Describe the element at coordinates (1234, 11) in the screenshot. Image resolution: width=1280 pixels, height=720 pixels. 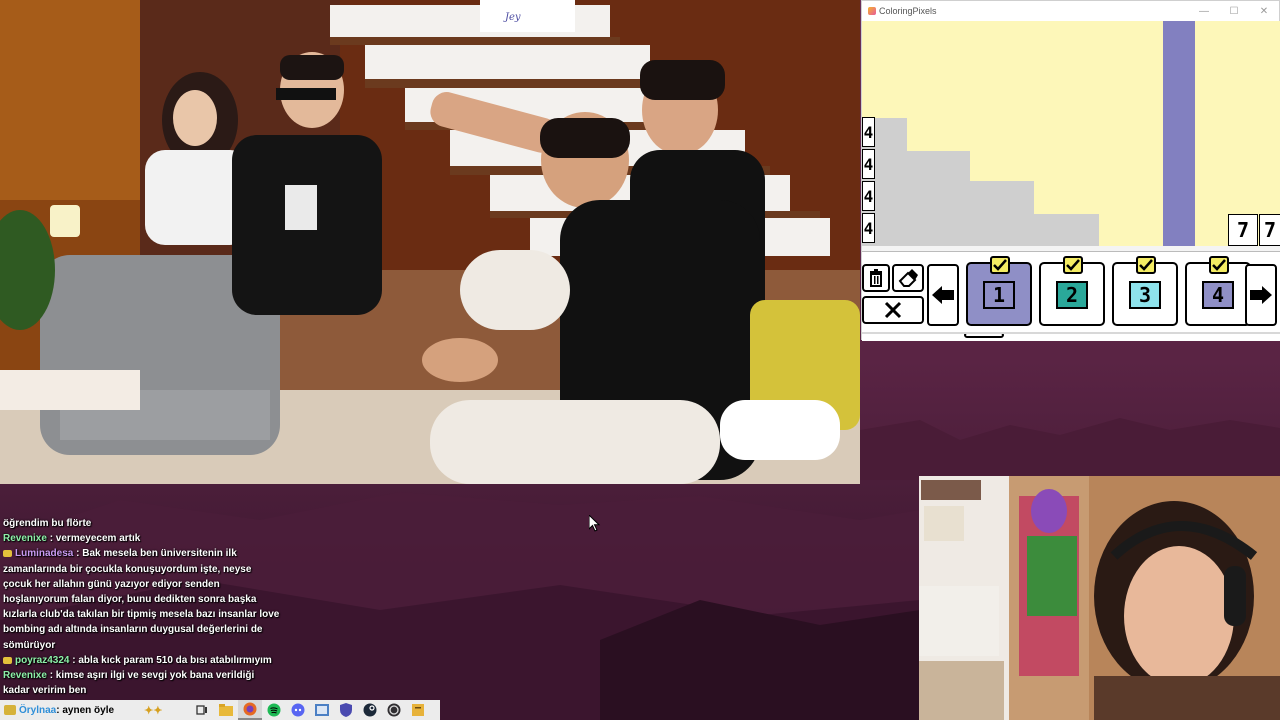
I see `maximize-button: ☐` at that location.